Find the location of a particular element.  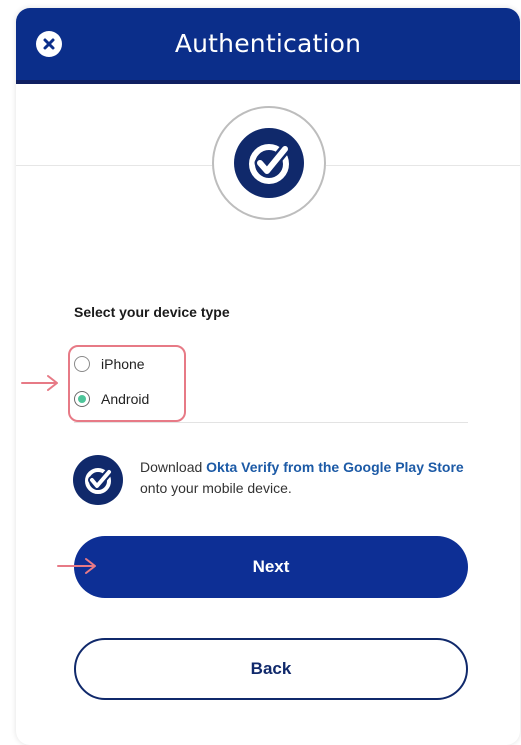

radio-iphone is located at coordinates (82, 364).